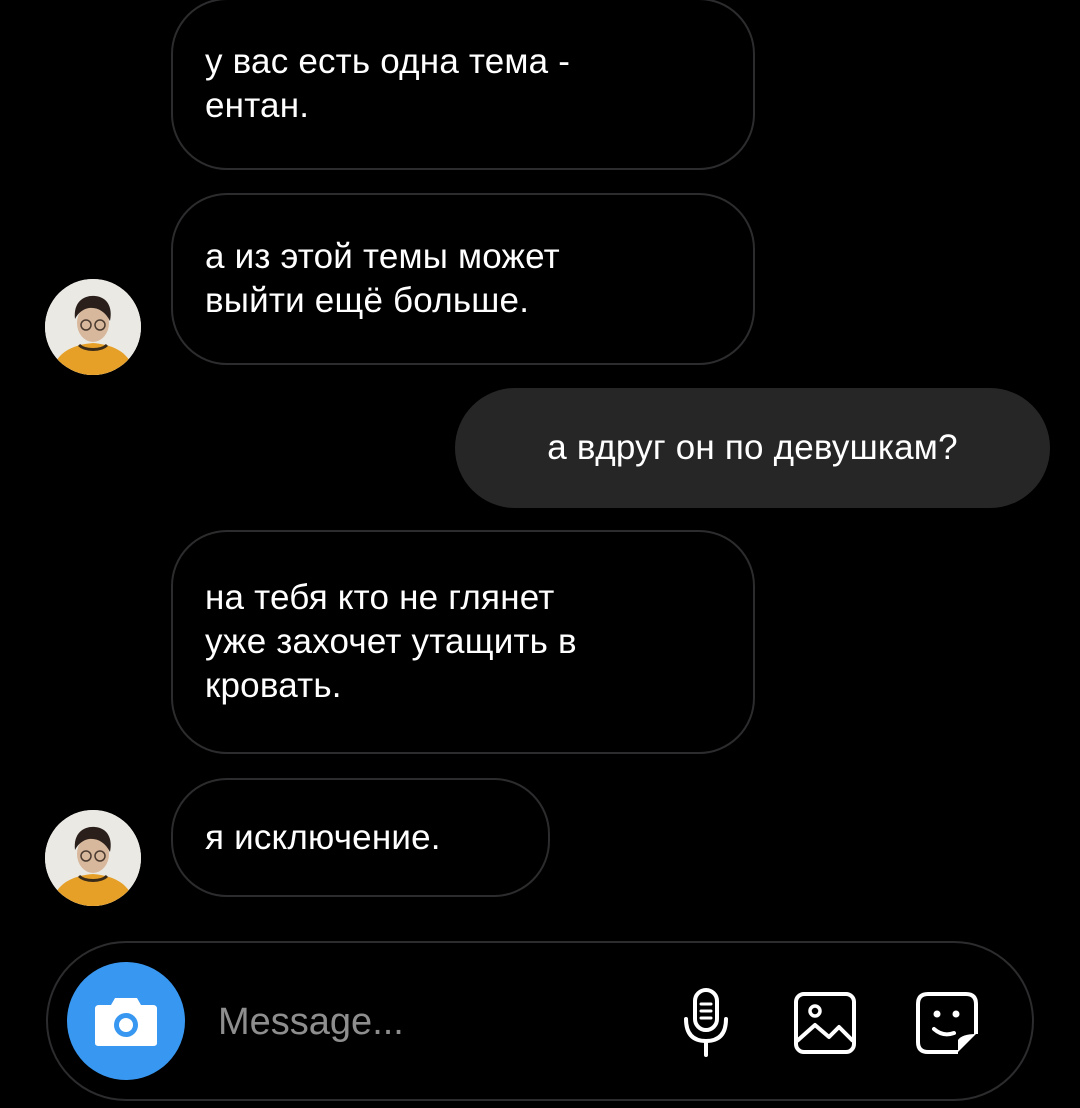  I want to click on message-text: а из этой темы может выйти ещё больше., so click(382, 278).